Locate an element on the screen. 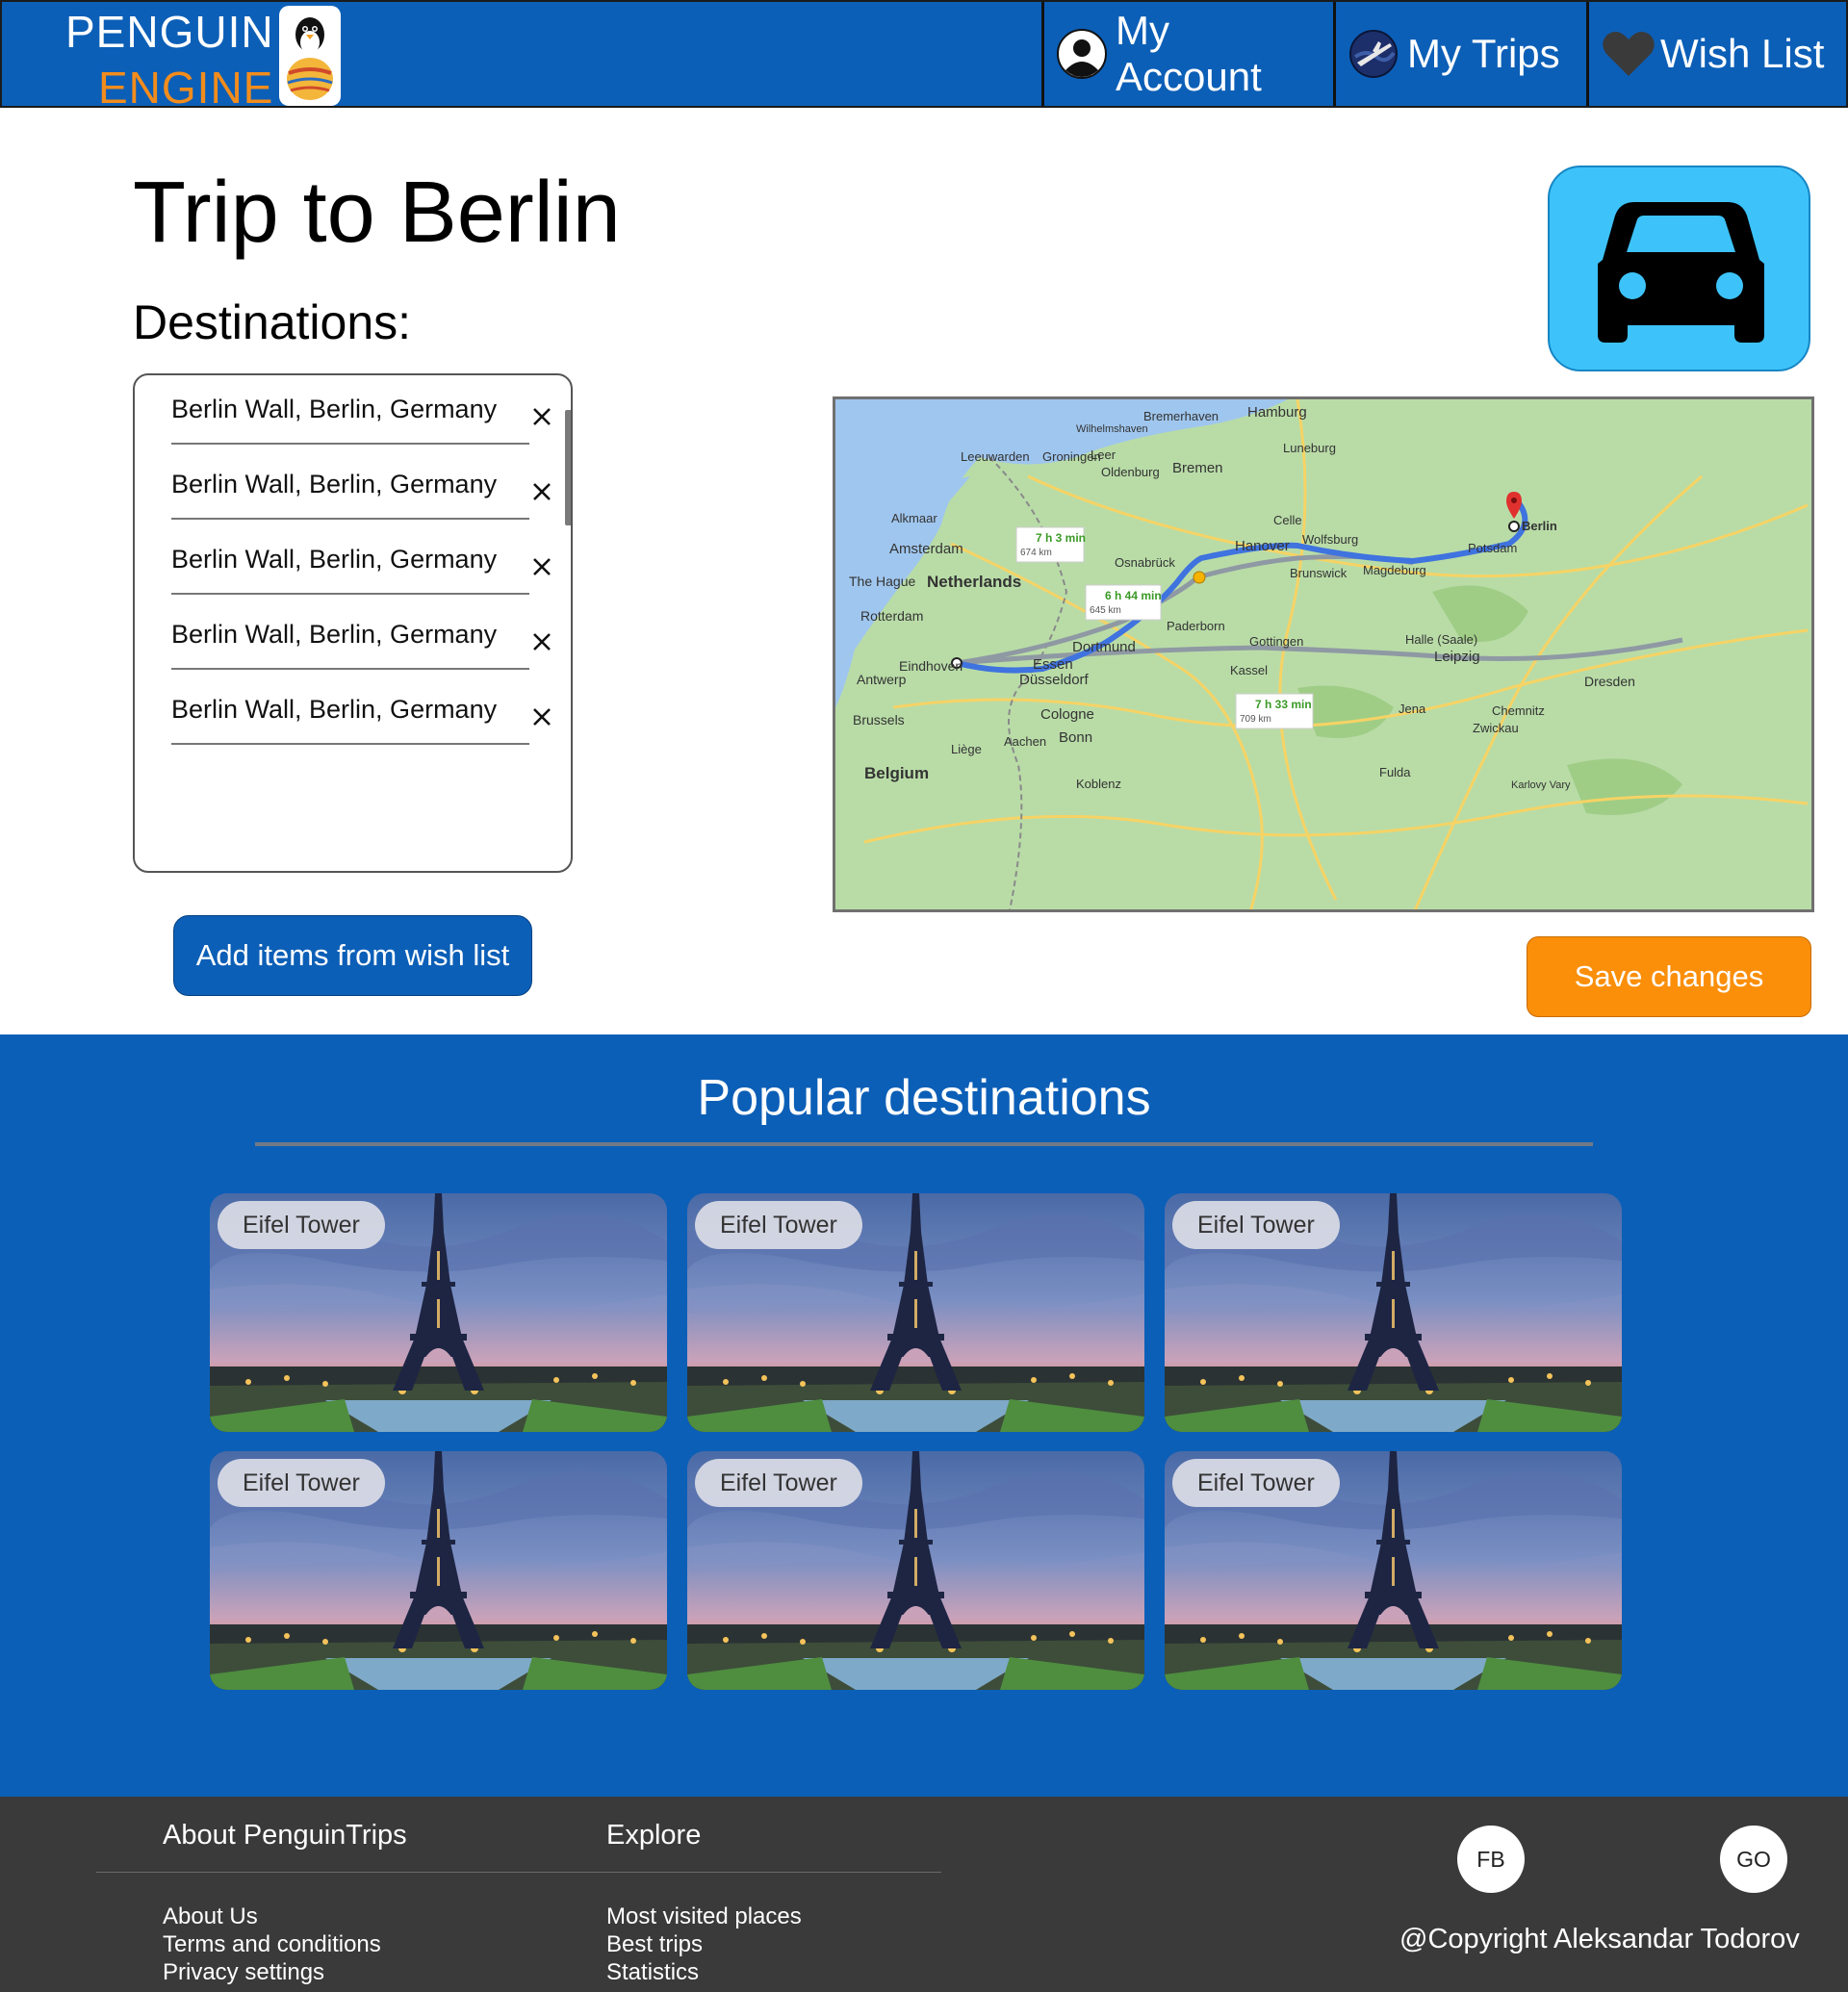 This screenshot has height=1992, width=1848. google-button: GO is located at coordinates (1753, 1860).